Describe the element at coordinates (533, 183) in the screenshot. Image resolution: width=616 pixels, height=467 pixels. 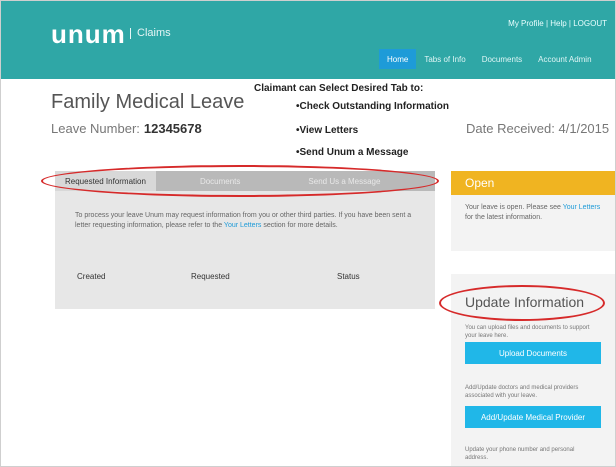
I see `open-status-title: Open` at that location.